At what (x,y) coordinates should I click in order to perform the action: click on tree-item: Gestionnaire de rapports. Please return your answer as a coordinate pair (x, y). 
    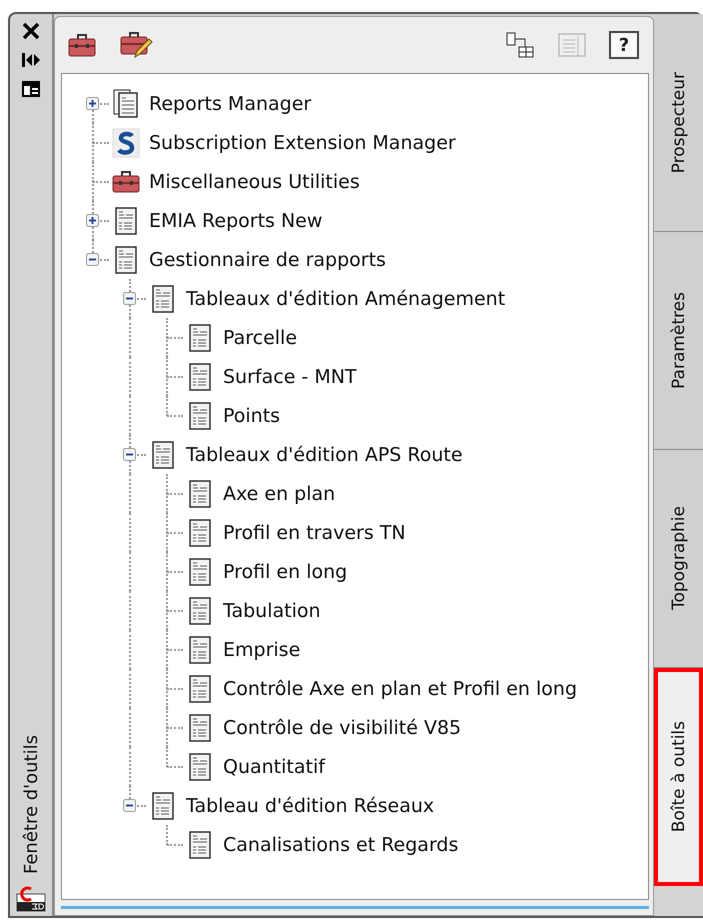
    Looking at the image, I should click on (267, 259).